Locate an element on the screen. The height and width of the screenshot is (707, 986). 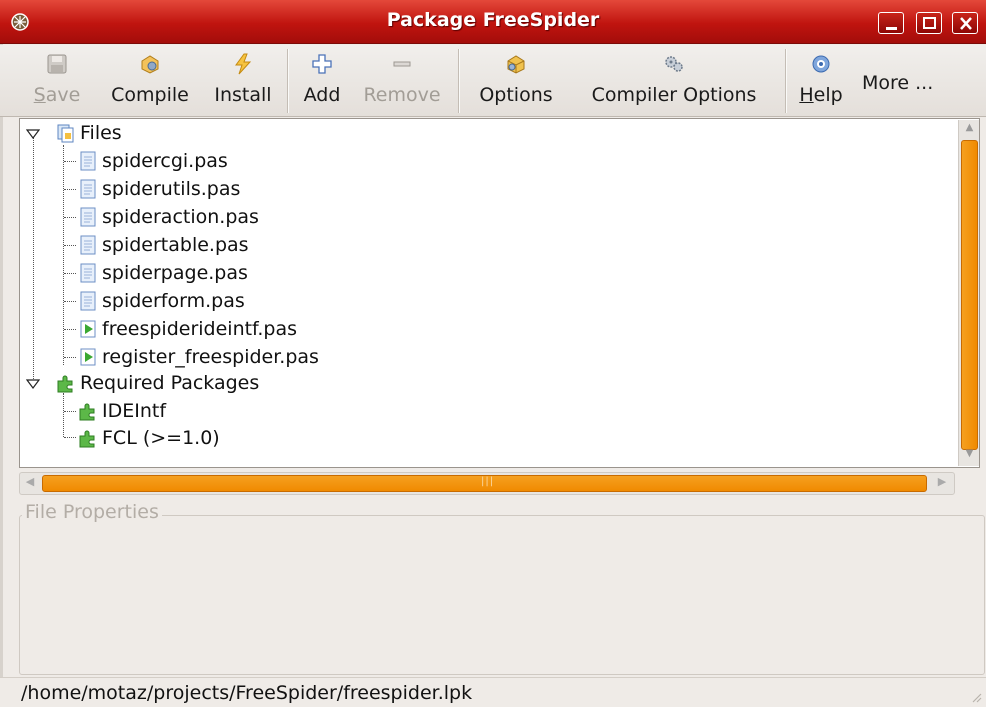
horizontal-scroll-thumb: ||| is located at coordinates (484, 483).